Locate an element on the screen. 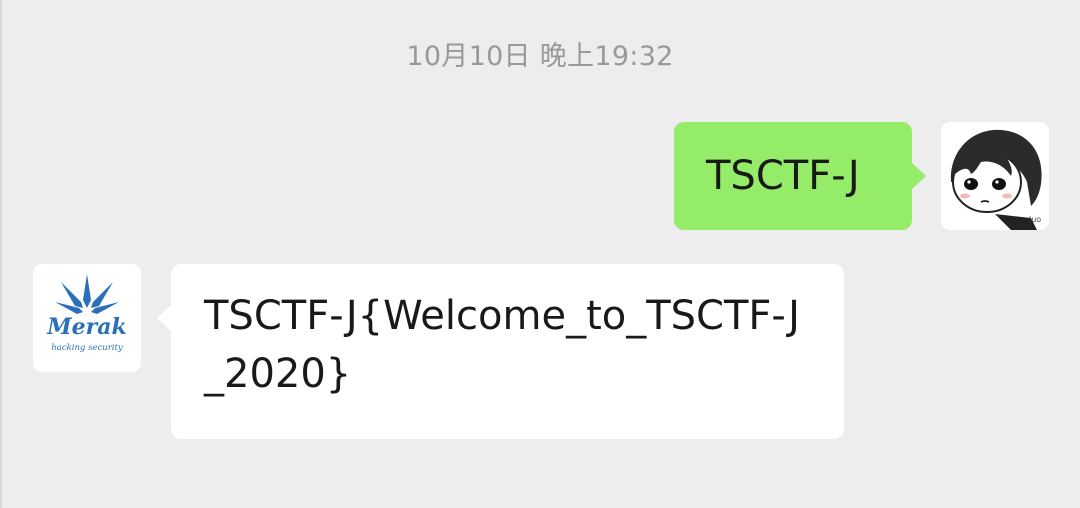  message-timestamp: 10月10日 晚上19:32 is located at coordinates (540, 56).